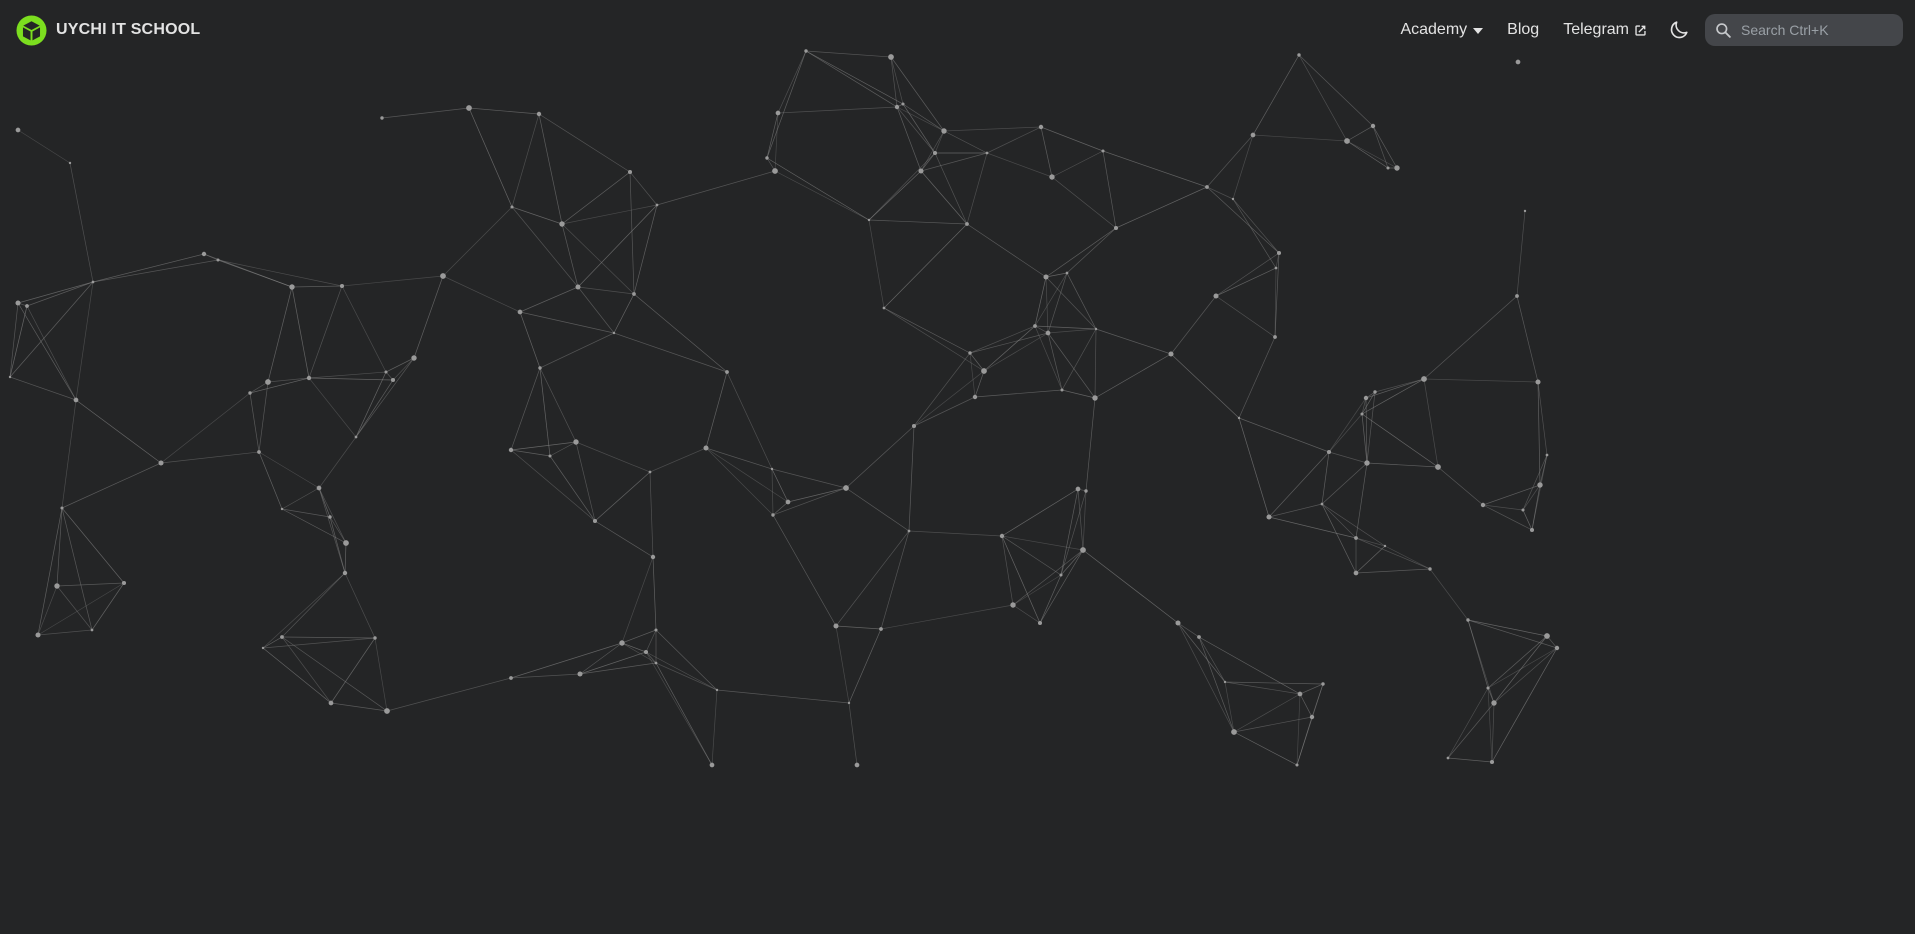 Image resolution: width=1915 pixels, height=934 pixels. Describe the element at coordinates (1478, 31) in the screenshot. I see `caret-down-icon` at that location.